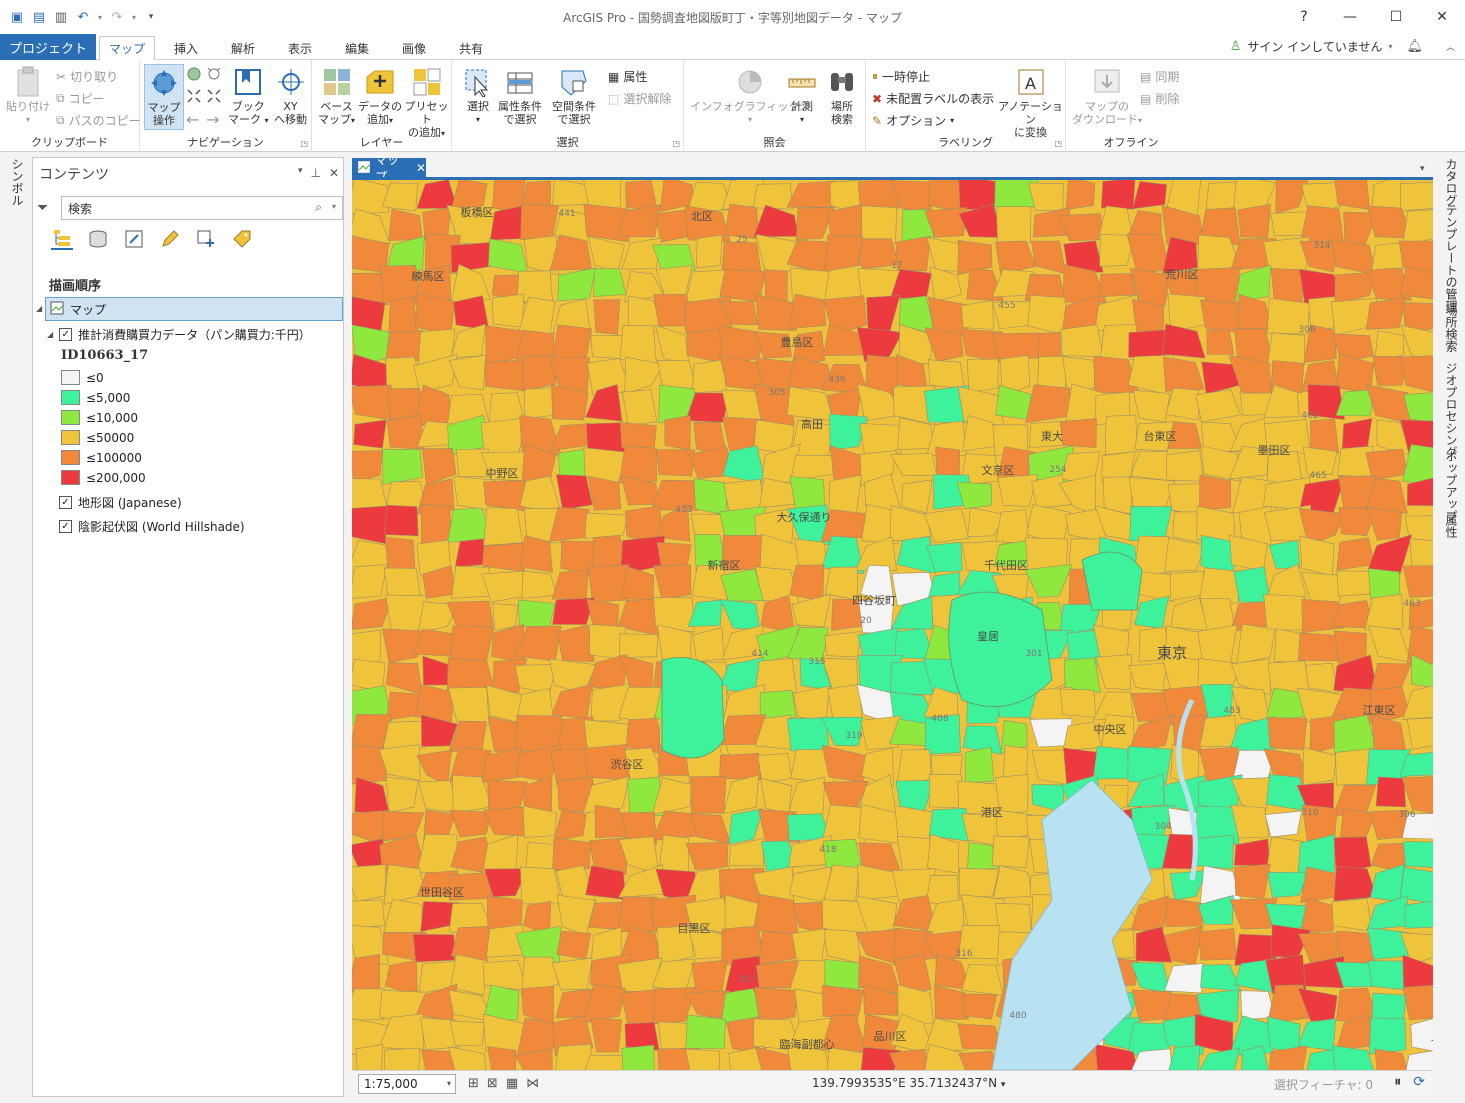  I want to click on basemap-button: ベース マップ▾, so click(336, 96).